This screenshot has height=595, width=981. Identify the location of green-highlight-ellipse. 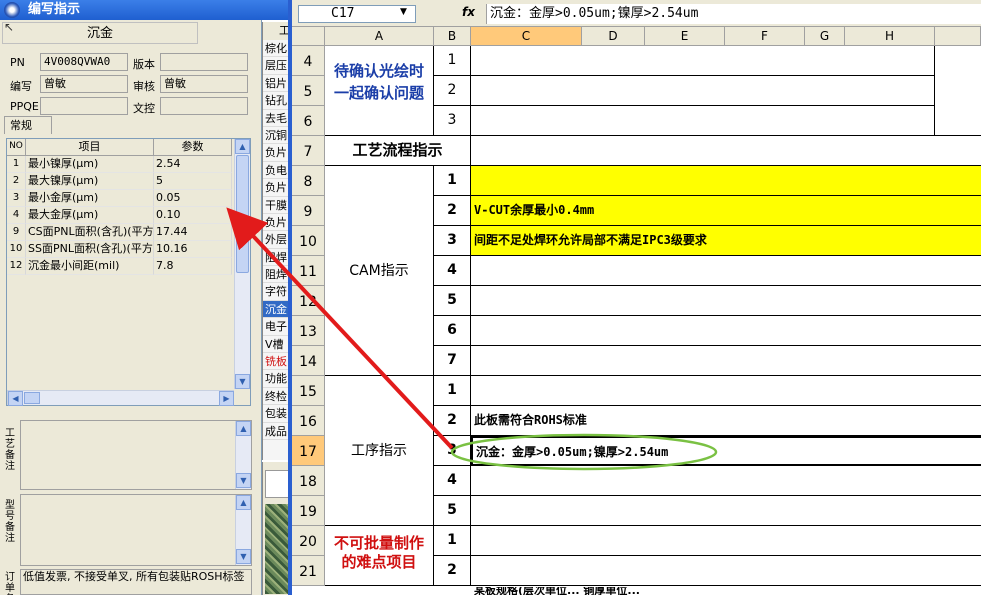
(584, 452).